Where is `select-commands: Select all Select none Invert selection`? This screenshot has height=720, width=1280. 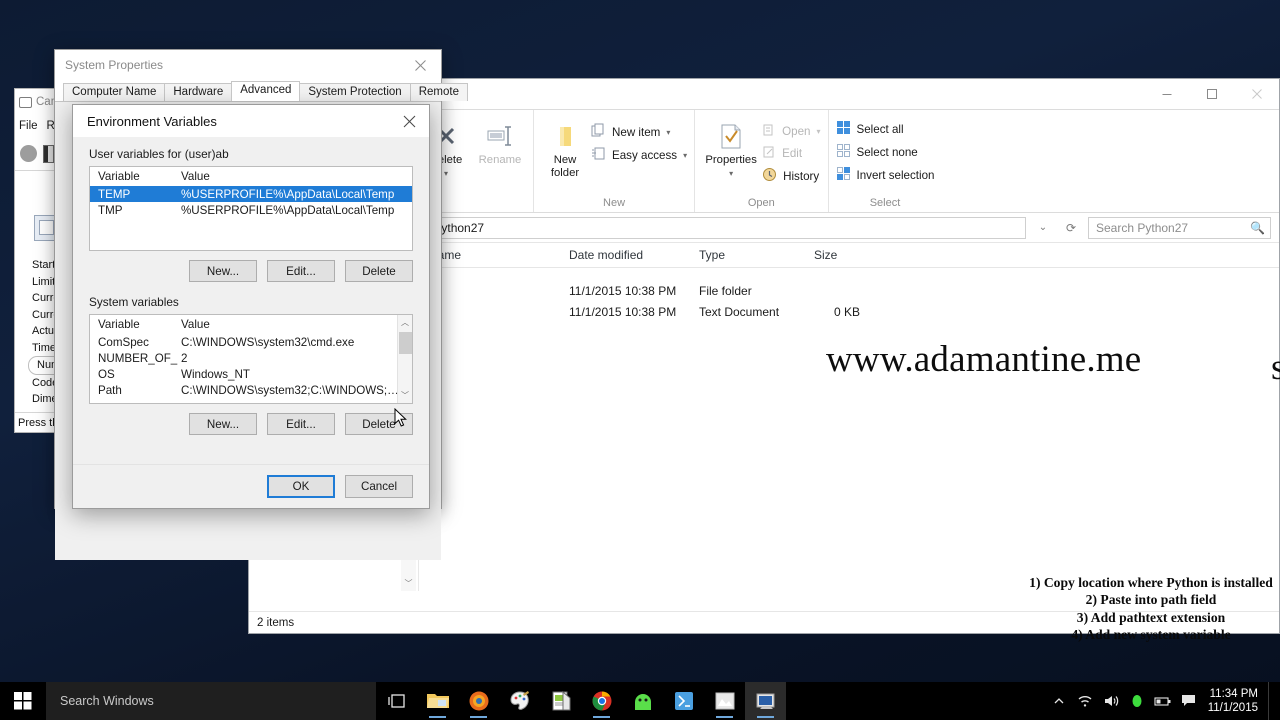
select-commands: Select all Select none Invert selection is located at coordinates (885, 149).